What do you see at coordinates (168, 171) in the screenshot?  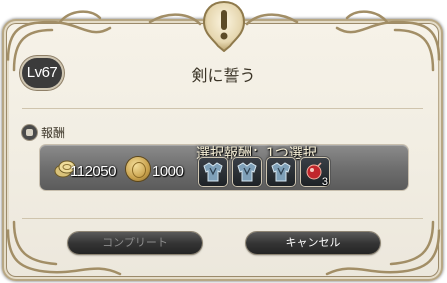 I see `coin-amount: 1000` at bounding box center [168, 171].